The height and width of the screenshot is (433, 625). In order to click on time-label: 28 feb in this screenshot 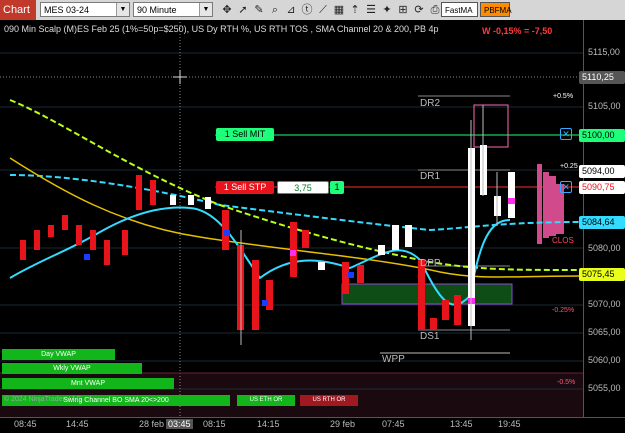, I will do `click(152, 424)`.